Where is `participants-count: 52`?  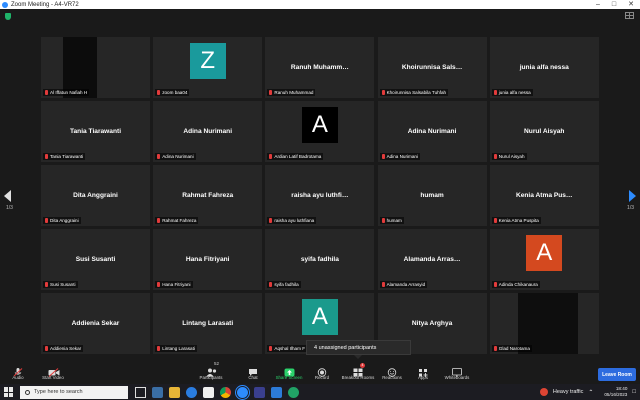
participants-count: 52 is located at coordinates (217, 363).